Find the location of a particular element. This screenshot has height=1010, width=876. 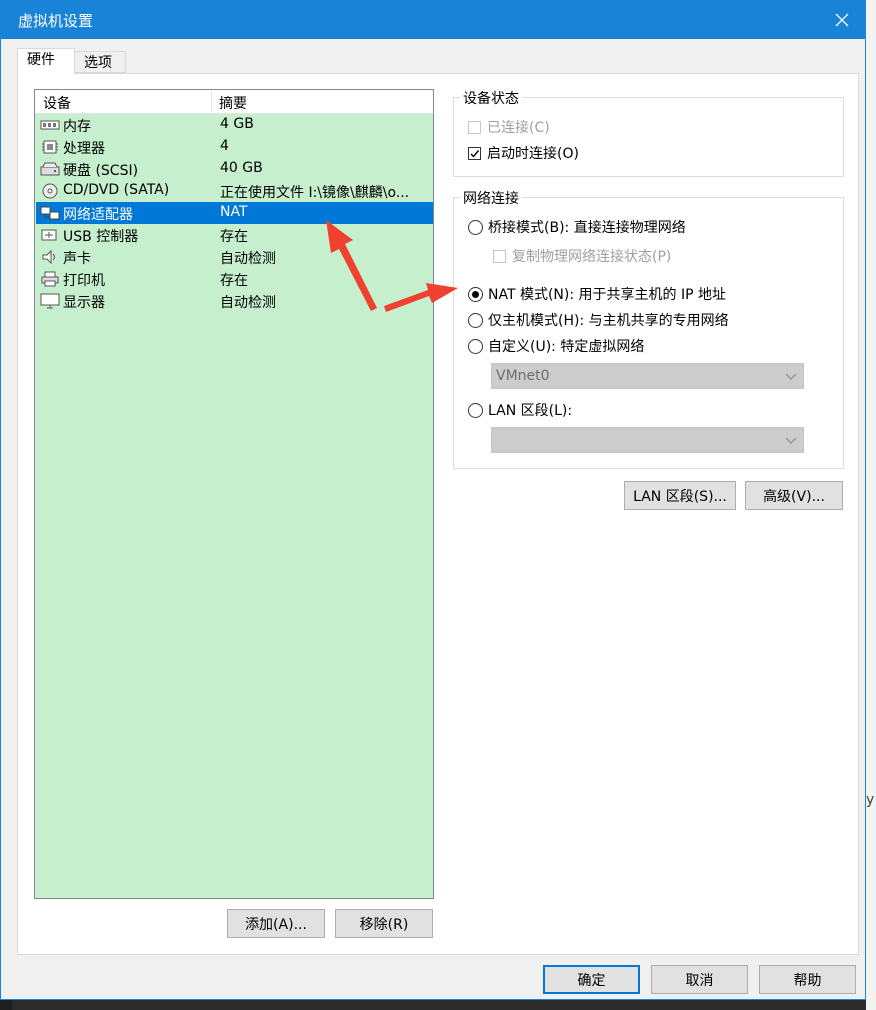

replicate-state-checkbox: 复制物理网络连接状态(P) is located at coordinates (582, 256).